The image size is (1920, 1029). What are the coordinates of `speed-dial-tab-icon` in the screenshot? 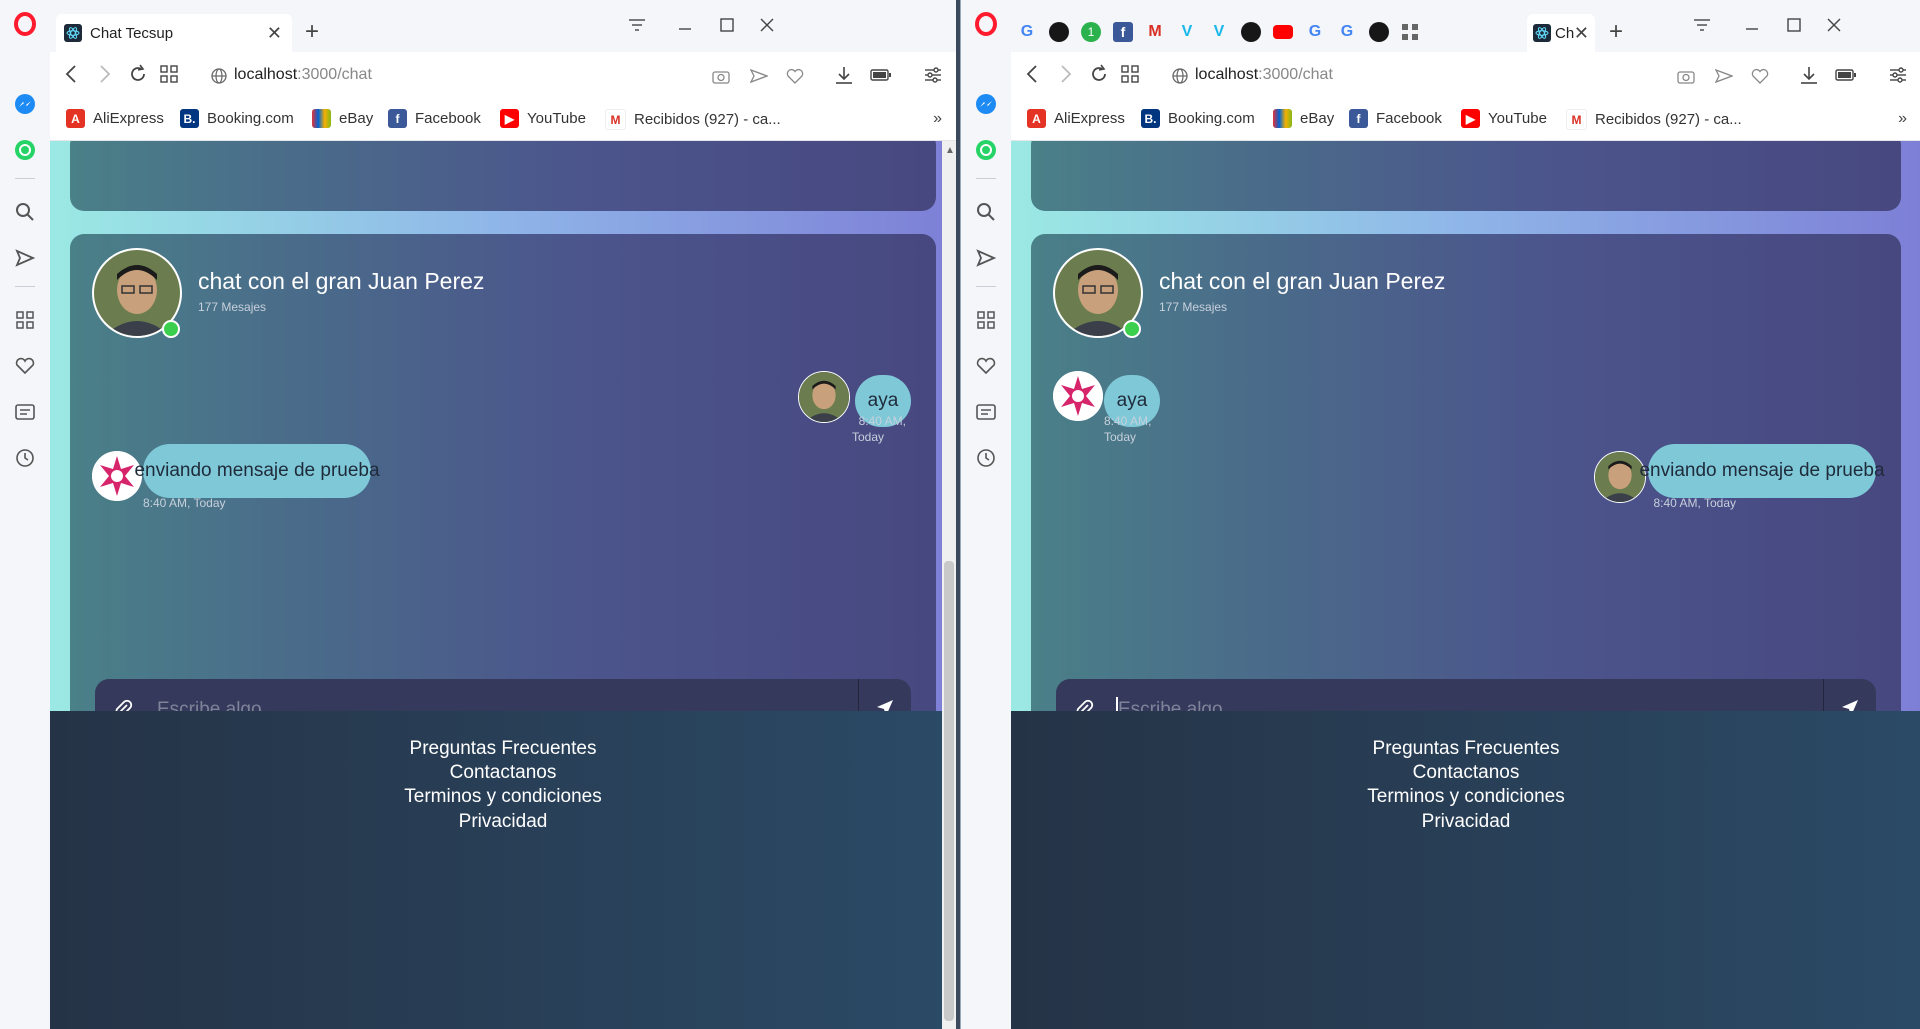 It's located at (1410, 32).